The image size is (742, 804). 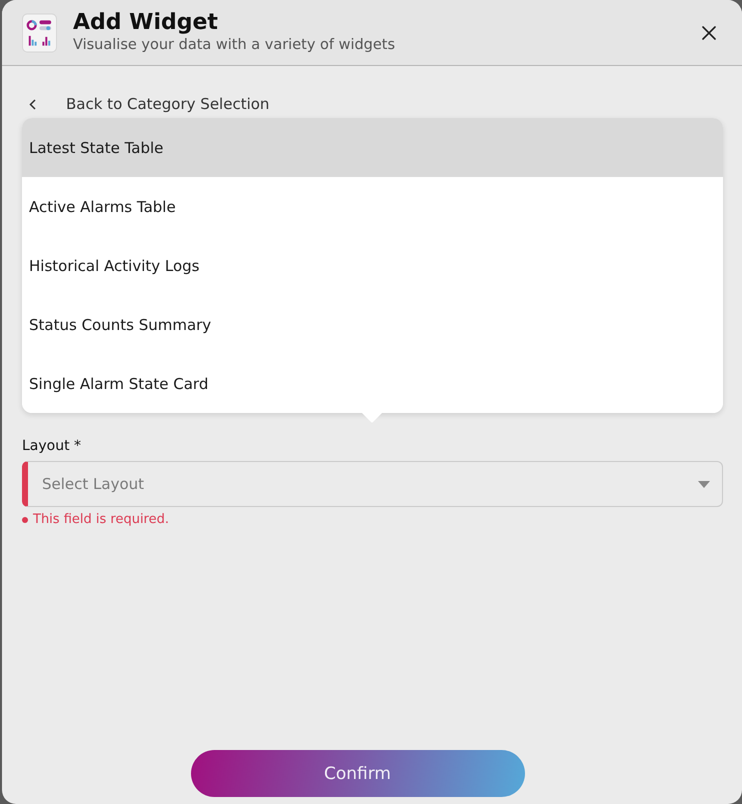 What do you see at coordinates (372, 324) in the screenshot?
I see `menu-item: Status Counts Summary` at bounding box center [372, 324].